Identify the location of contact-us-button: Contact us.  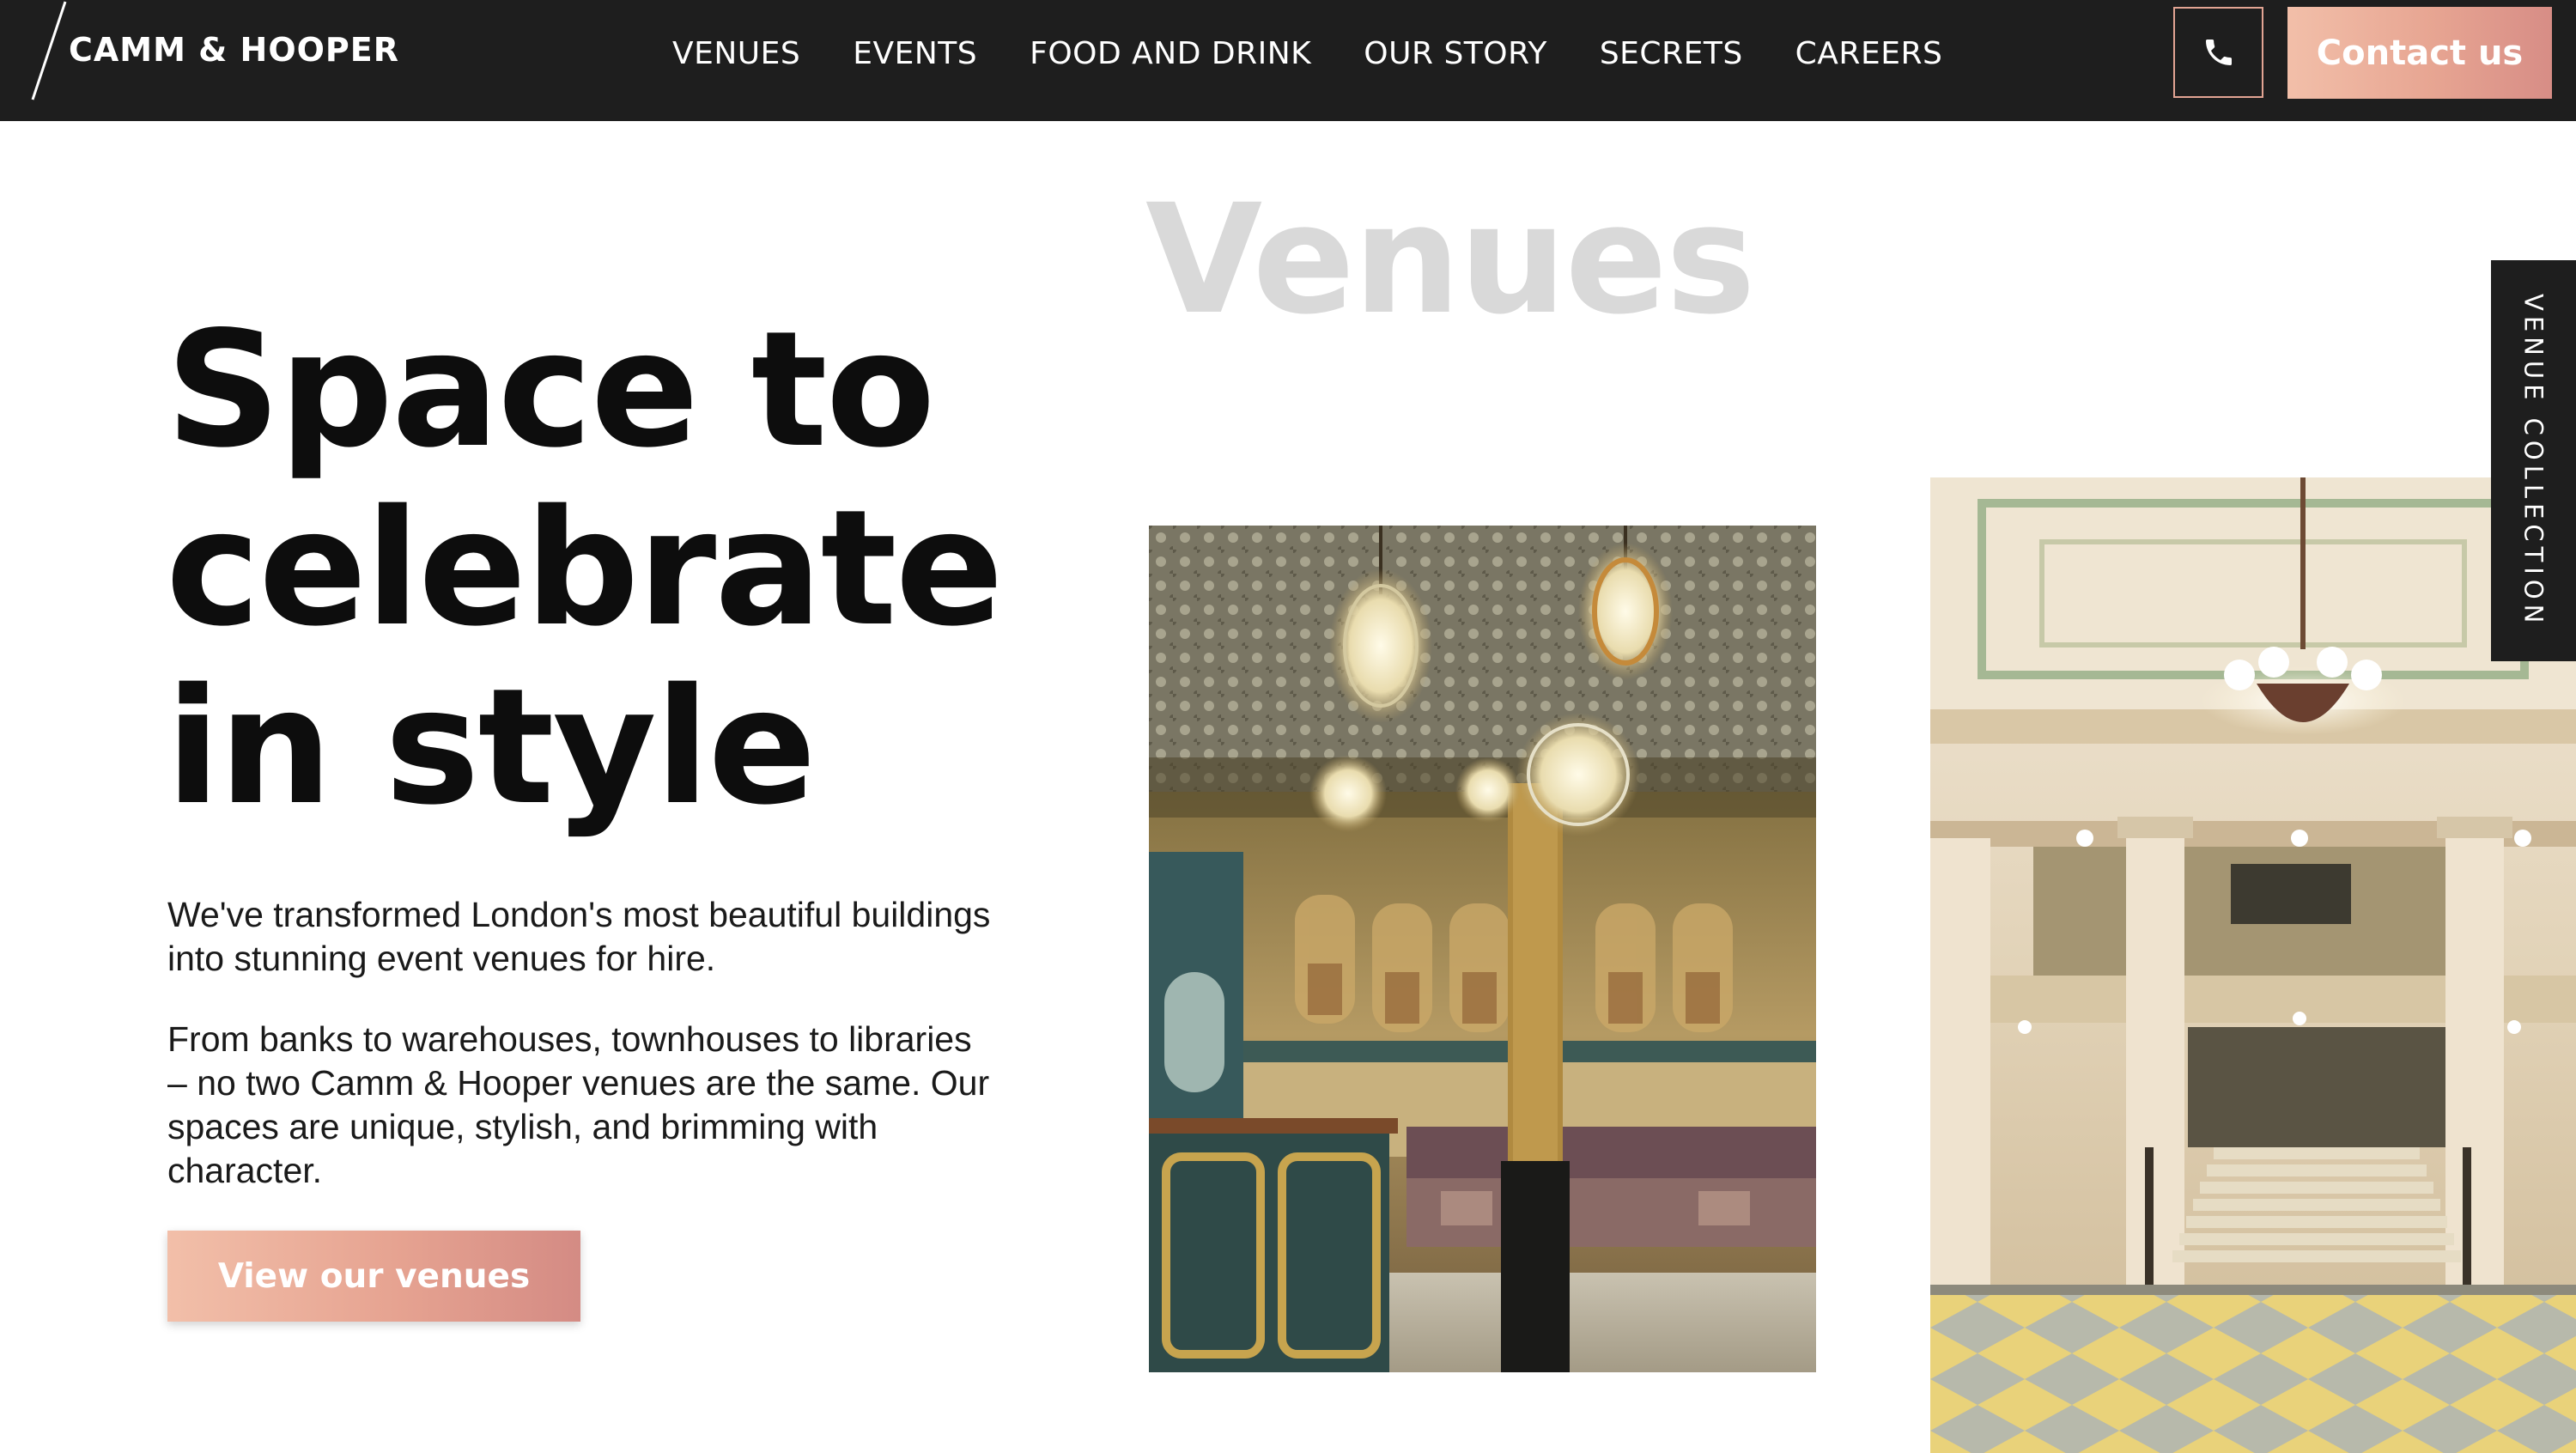
(2419, 53).